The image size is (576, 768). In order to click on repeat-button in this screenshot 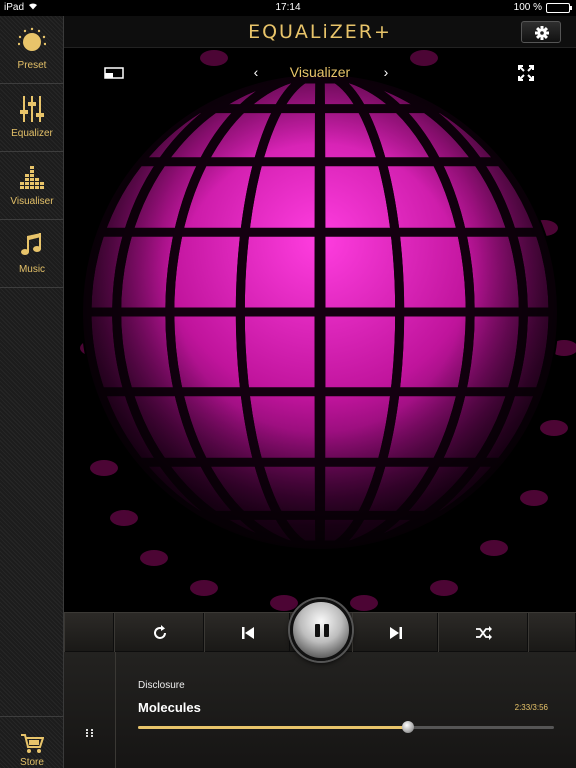, I will do `click(159, 633)`.